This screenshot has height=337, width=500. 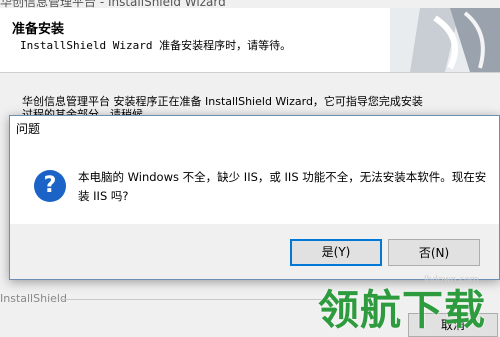 I want to click on brand-divider, so click(x=205, y=299).